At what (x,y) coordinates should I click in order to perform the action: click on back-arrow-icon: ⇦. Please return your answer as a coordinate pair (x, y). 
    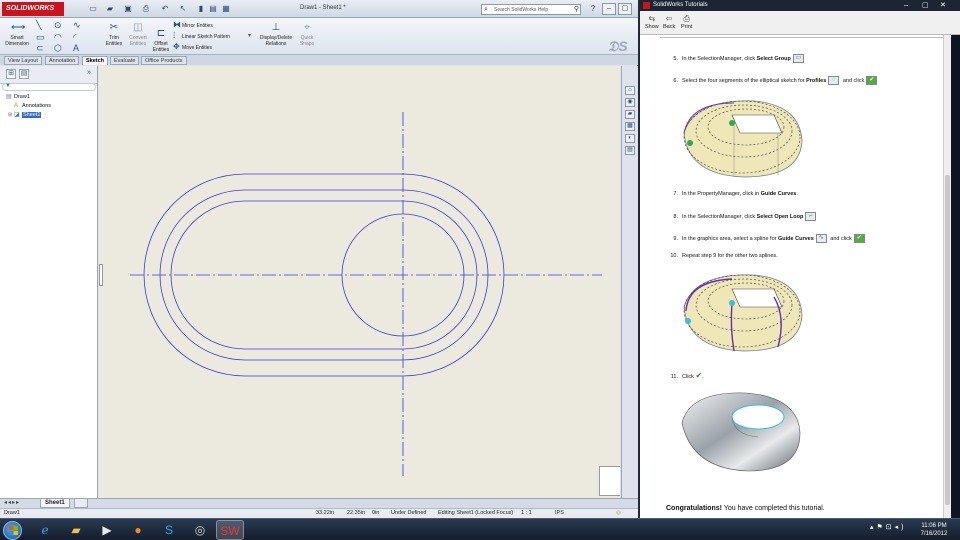
    Looking at the image, I should click on (669, 18).